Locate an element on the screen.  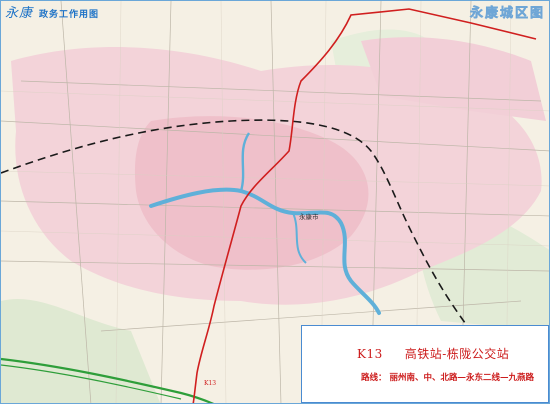
map-label-center: 永康市 is located at coordinates (309, 217).